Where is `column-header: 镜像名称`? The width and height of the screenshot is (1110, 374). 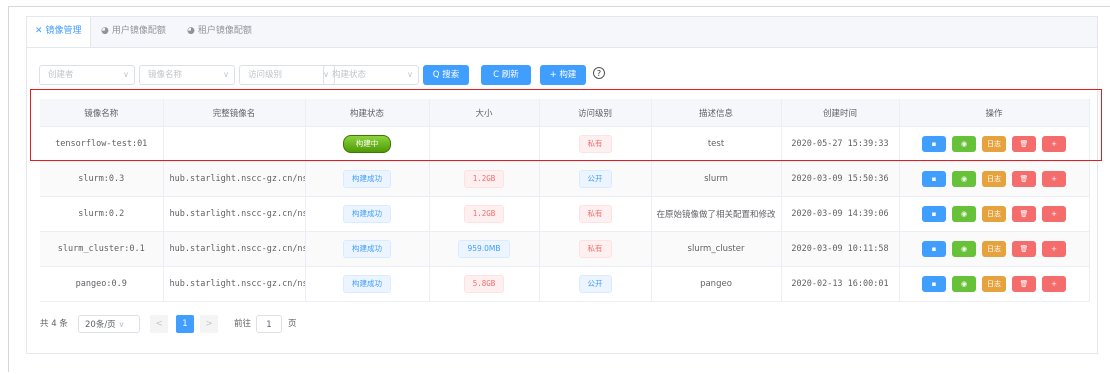
column-header: 镜像名称 is located at coordinates (102, 113).